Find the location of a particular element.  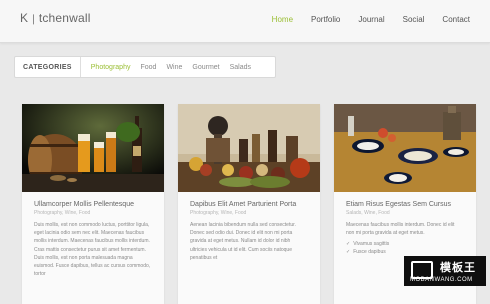

site-logo: K❘tchenwall is located at coordinates (55, 18).